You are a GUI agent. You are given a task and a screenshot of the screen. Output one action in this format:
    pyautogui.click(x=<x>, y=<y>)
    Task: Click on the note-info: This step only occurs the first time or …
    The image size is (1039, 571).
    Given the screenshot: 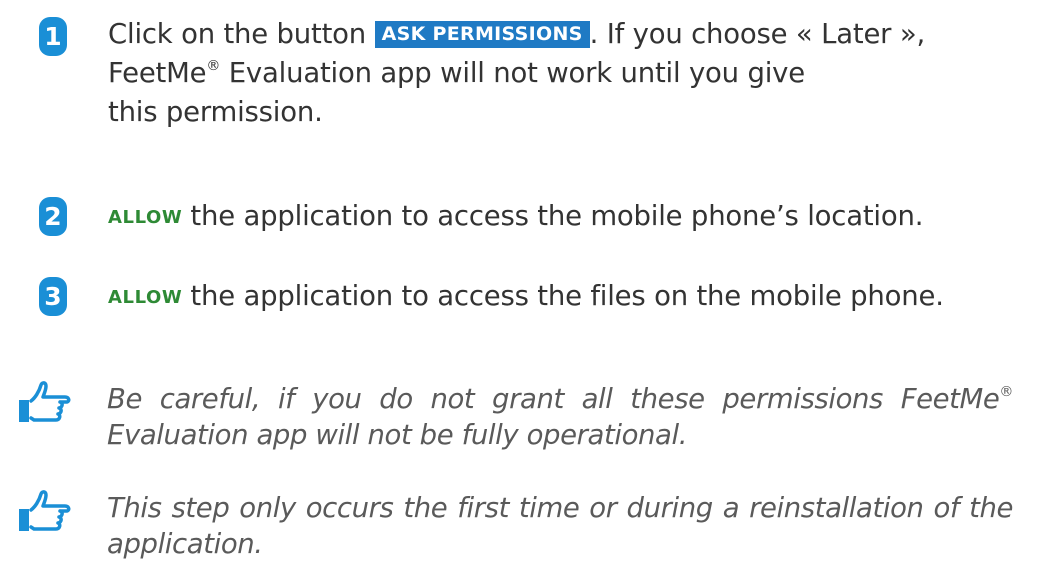 What is the action you would take?
    pyautogui.click(x=519, y=524)
    